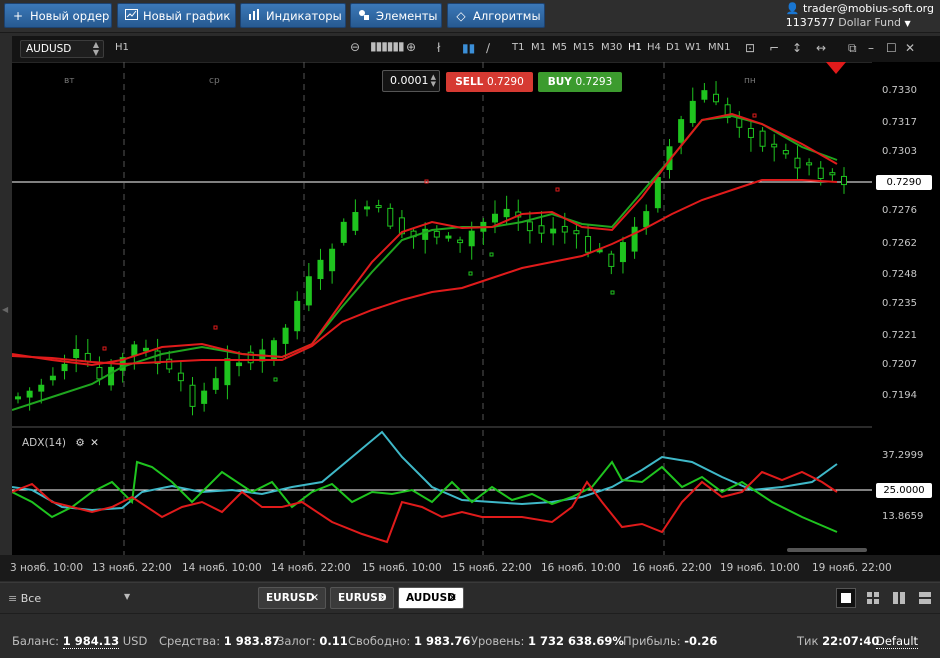 The width and height of the screenshot is (940, 658). Describe the element at coordinates (79, 443) in the screenshot. I see `gear-icon: ⚙` at that location.